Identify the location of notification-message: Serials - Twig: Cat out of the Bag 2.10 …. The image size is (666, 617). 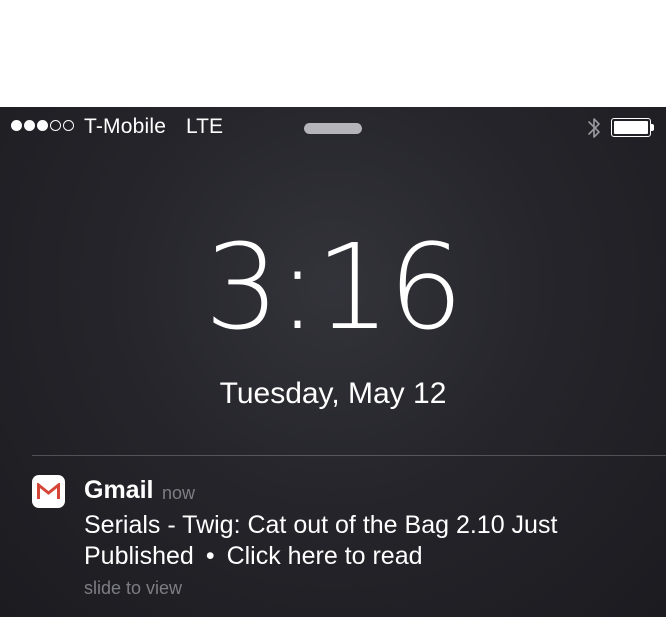
(364, 541).